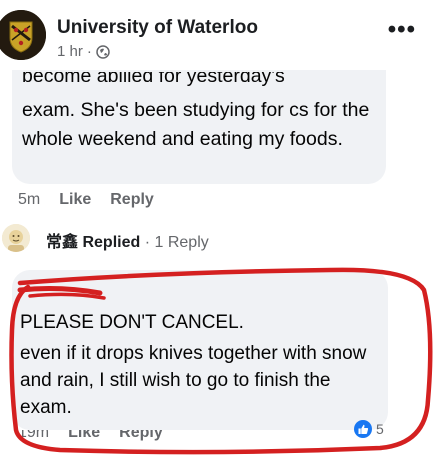  I want to click on comment-cut-text: become abilled for yesterday's, so click(153, 79).